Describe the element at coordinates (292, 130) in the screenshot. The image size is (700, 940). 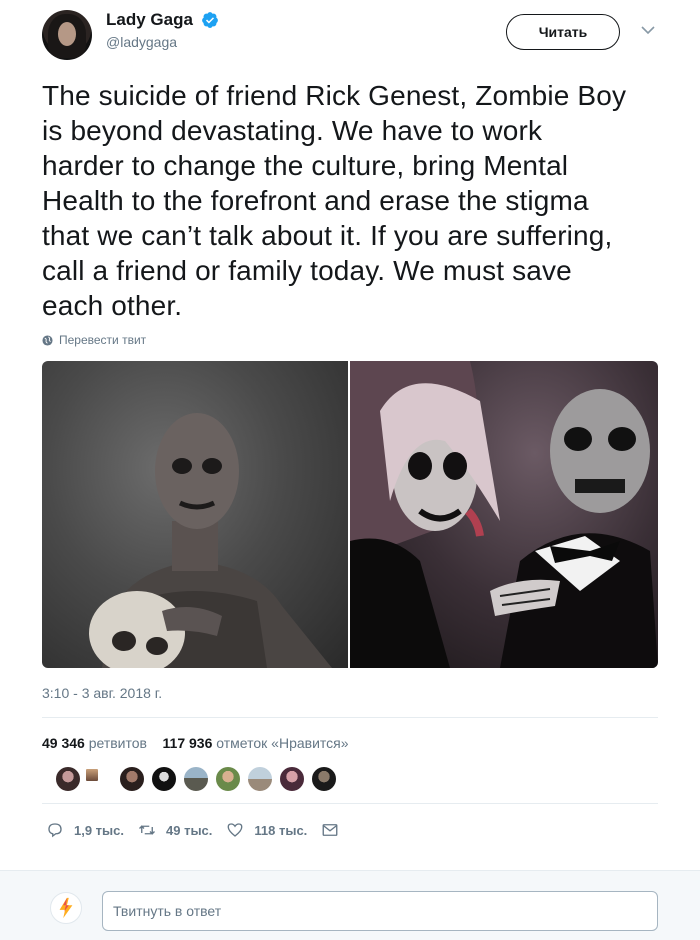
I see `tweet-text-line: is beyond devastating. We have to work` at that location.